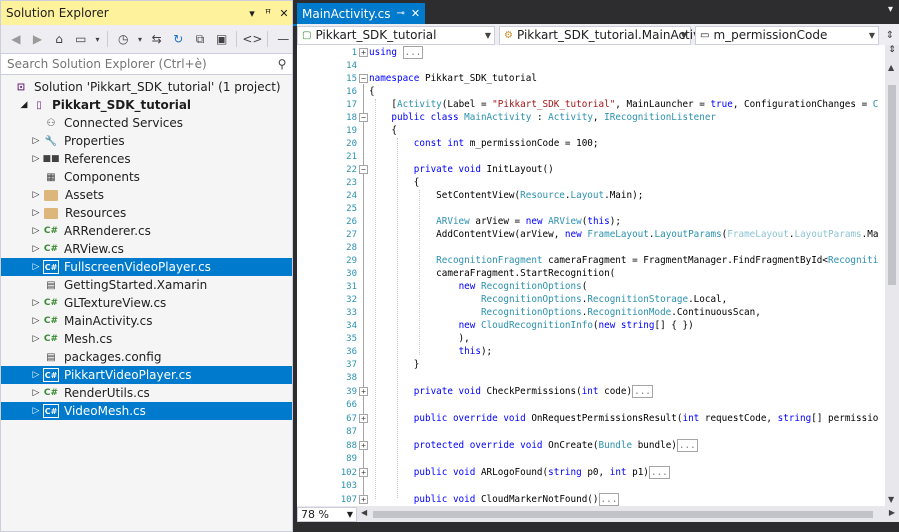 This screenshot has height=532, width=899. What do you see at coordinates (892, 512) in the screenshot?
I see `scroll-right-icon: ▶` at bounding box center [892, 512].